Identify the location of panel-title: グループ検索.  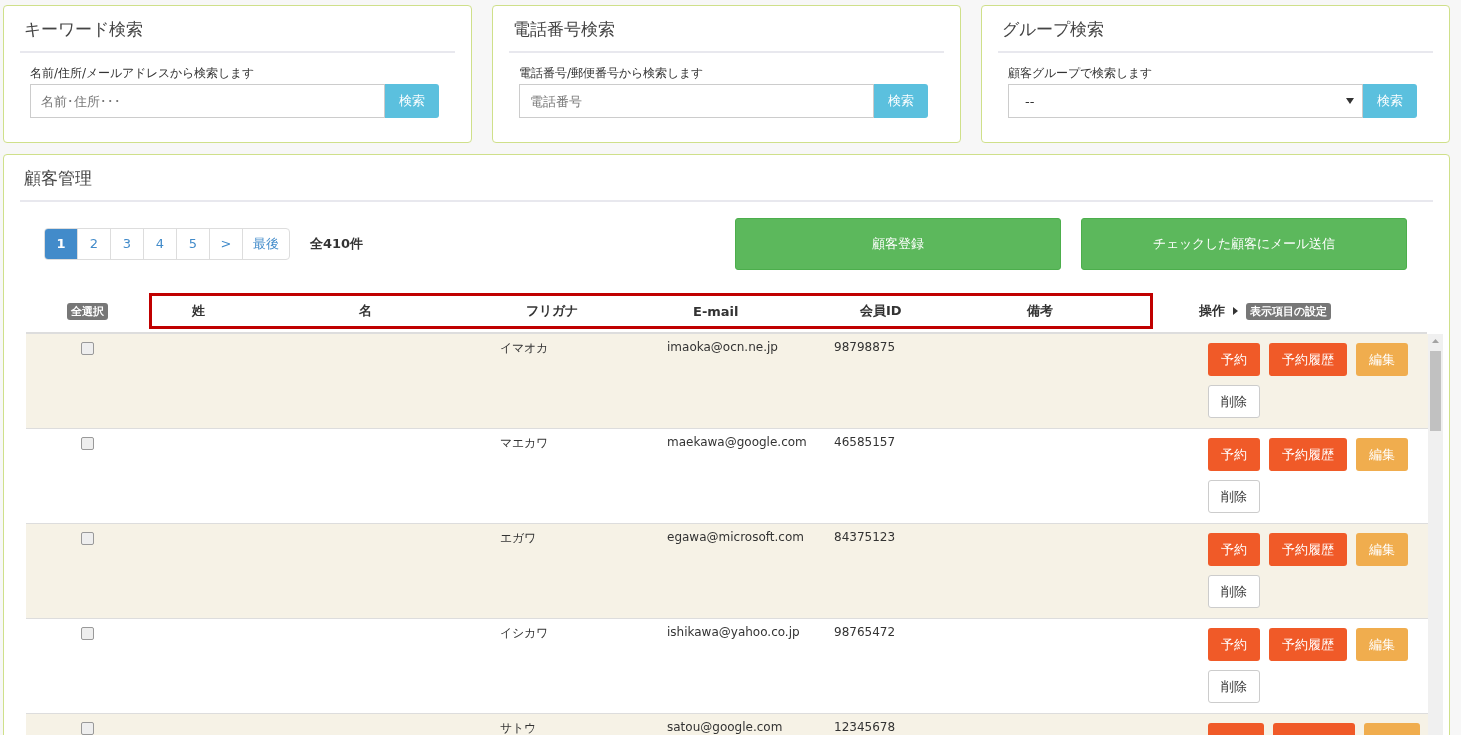
(1215, 35).